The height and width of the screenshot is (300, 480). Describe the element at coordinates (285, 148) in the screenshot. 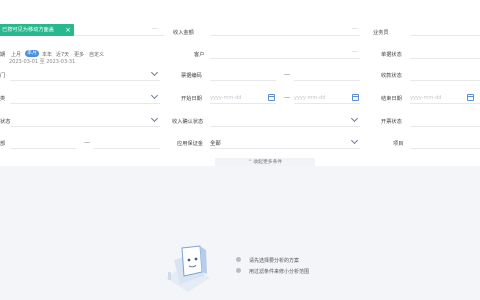

I see `deposit-select` at that location.